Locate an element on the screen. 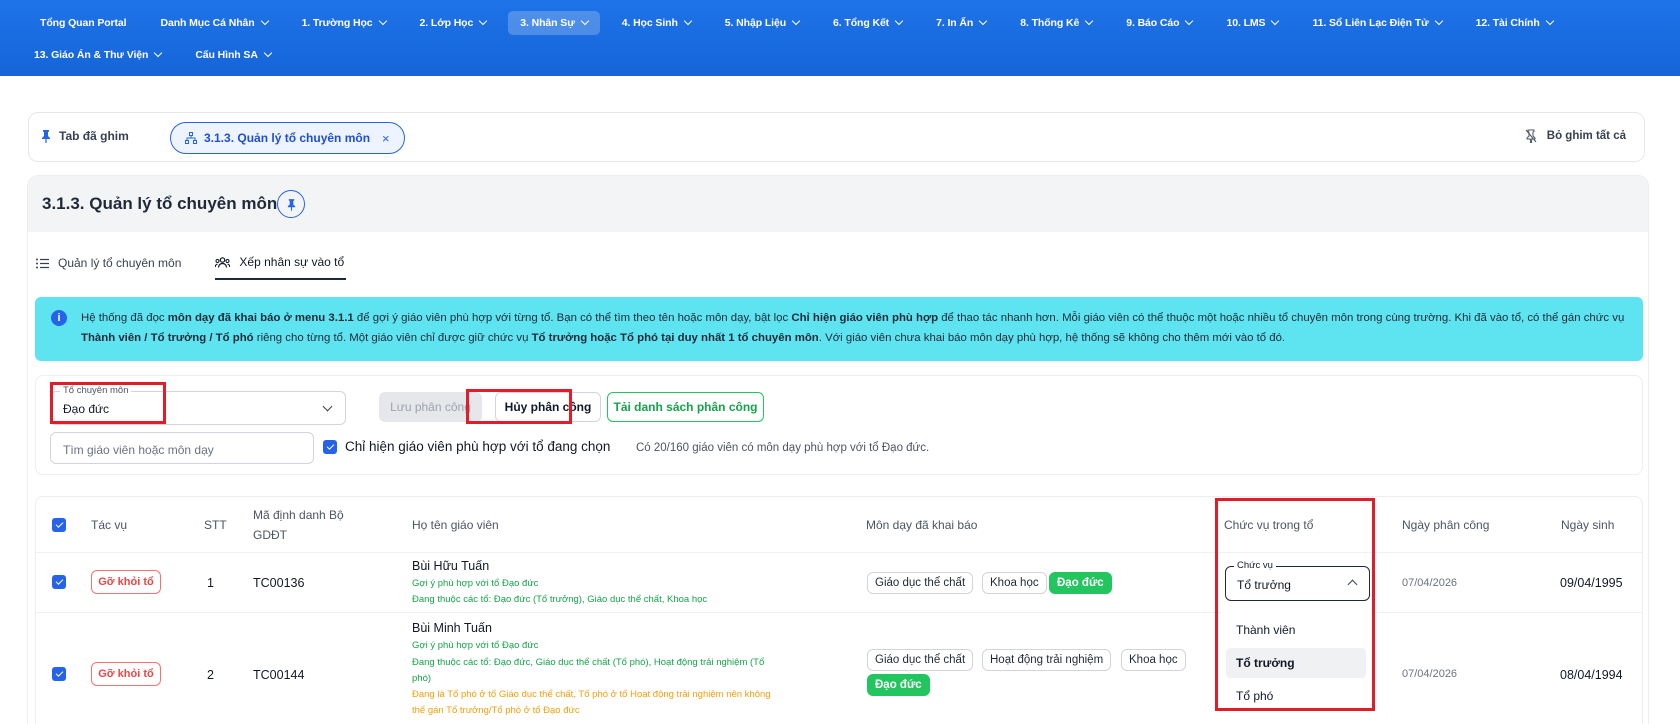 The width and height of the screenshot is (1680, 724). header-action: Tác vụ is located at coordinates (109, 525).